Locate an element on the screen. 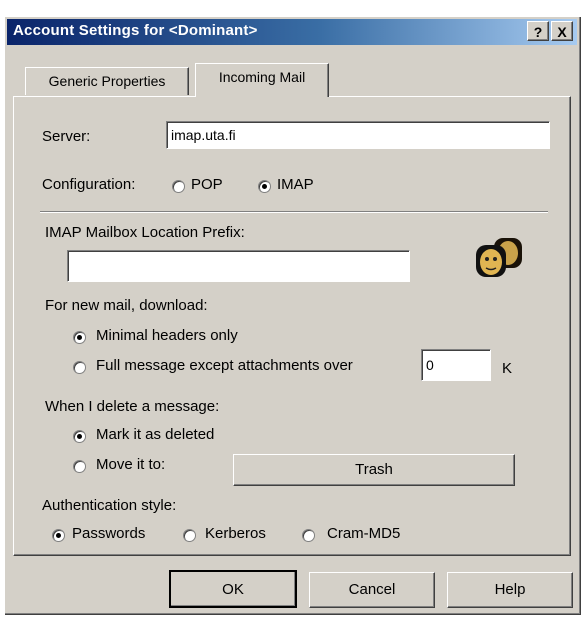  kerberos-label: Kerberos is located at coordinates (235, 533).